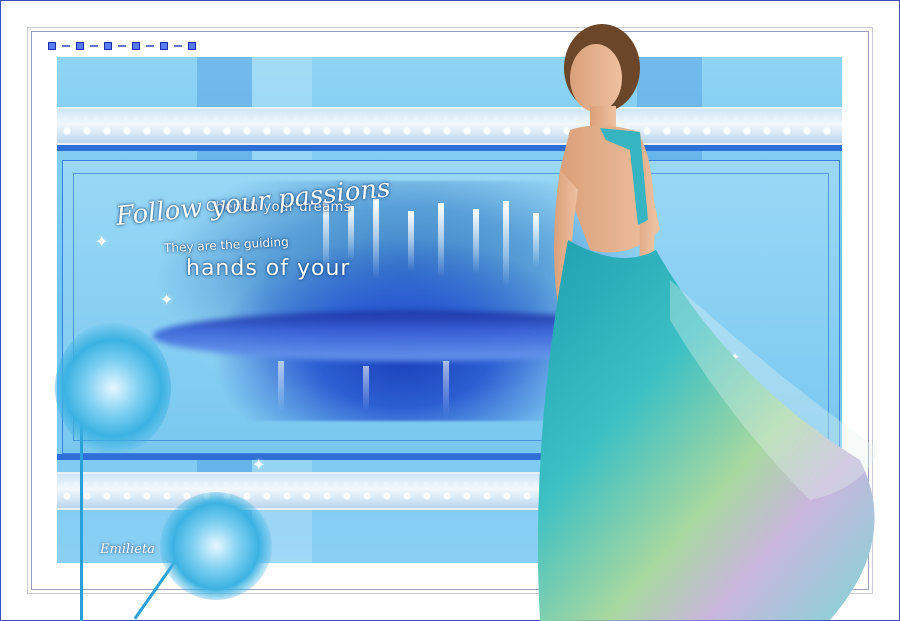 This screenshot has height=621, width=900. What do you see at coordinates (268, 268) in the screenshot?
I see `quote-line-4: hands of your` at bounding box center [268, 268].